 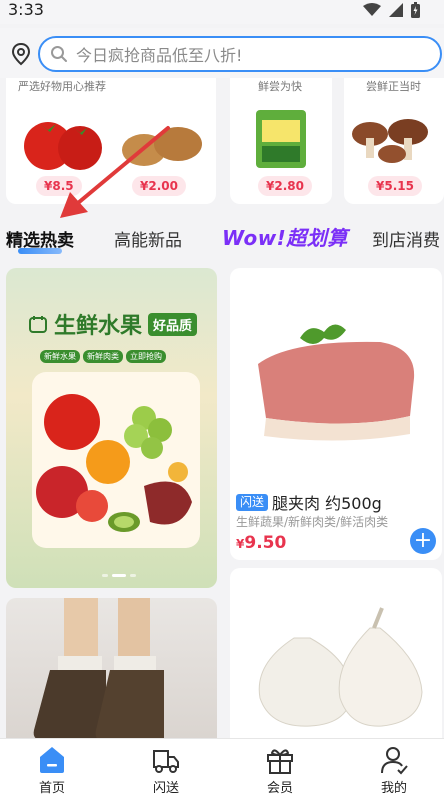 I want to click on home-icon, so click(x=52, y=760).